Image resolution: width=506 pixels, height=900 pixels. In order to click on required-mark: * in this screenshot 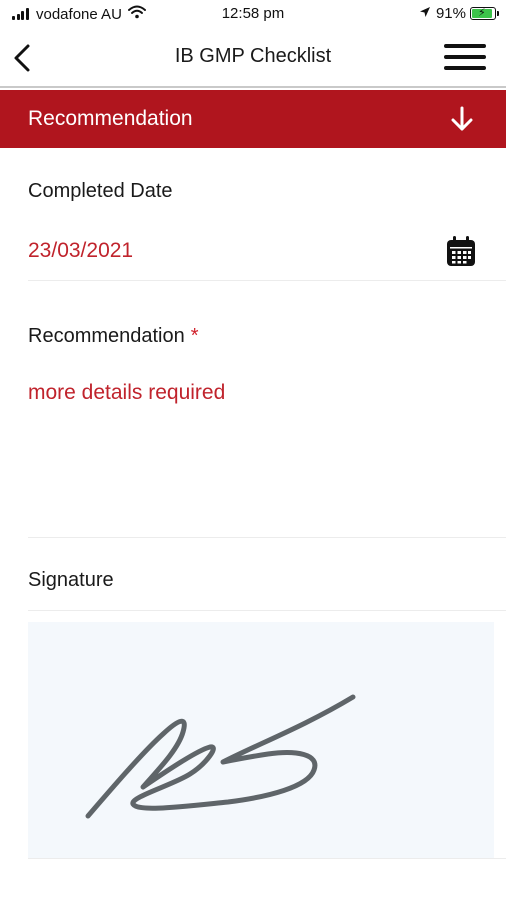, I will do `click(194, 336)`.